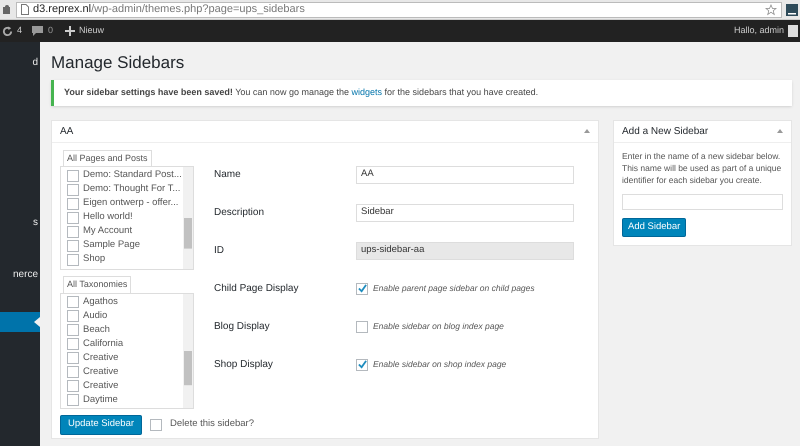 This screenshot has height=446, width=800. I want to click on field-label: Name, so click(228, 175).